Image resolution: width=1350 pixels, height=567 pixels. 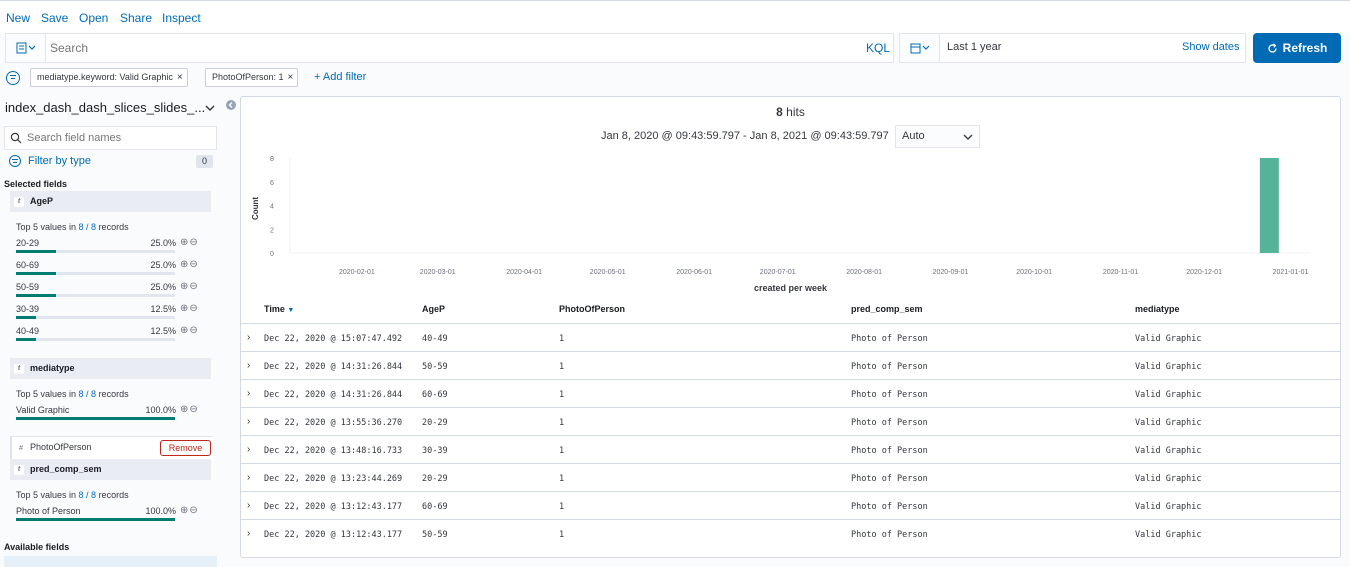 What do you see at coordinates (136, 18) in the screenshot?
I see `share-button: Share` at bounding box center [136, 18].